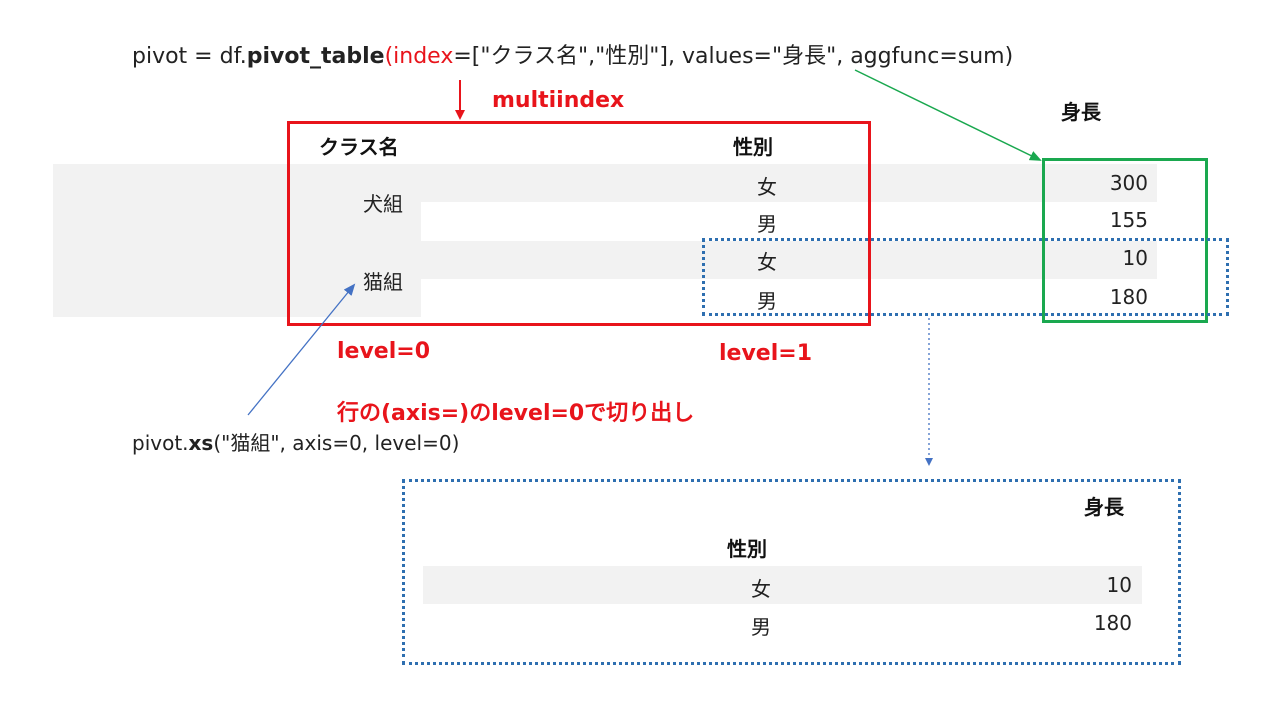  What do you see at coordinates (460, 115) in the screenshot?
I see `index-arrow-head` at bounding box center [460, 115].